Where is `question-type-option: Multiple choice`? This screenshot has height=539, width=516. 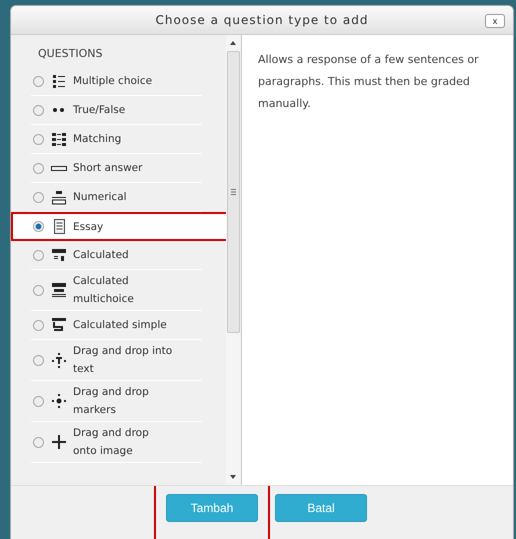 question-type-option: Multiple choice is located at coordinates (116, 81).